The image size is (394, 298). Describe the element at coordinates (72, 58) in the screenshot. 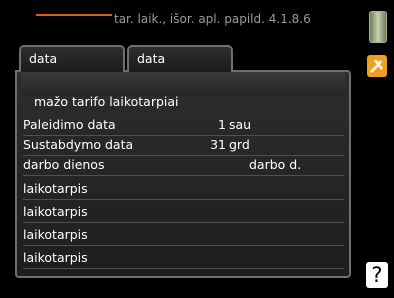

I see `tab-data-1: data` at that location.